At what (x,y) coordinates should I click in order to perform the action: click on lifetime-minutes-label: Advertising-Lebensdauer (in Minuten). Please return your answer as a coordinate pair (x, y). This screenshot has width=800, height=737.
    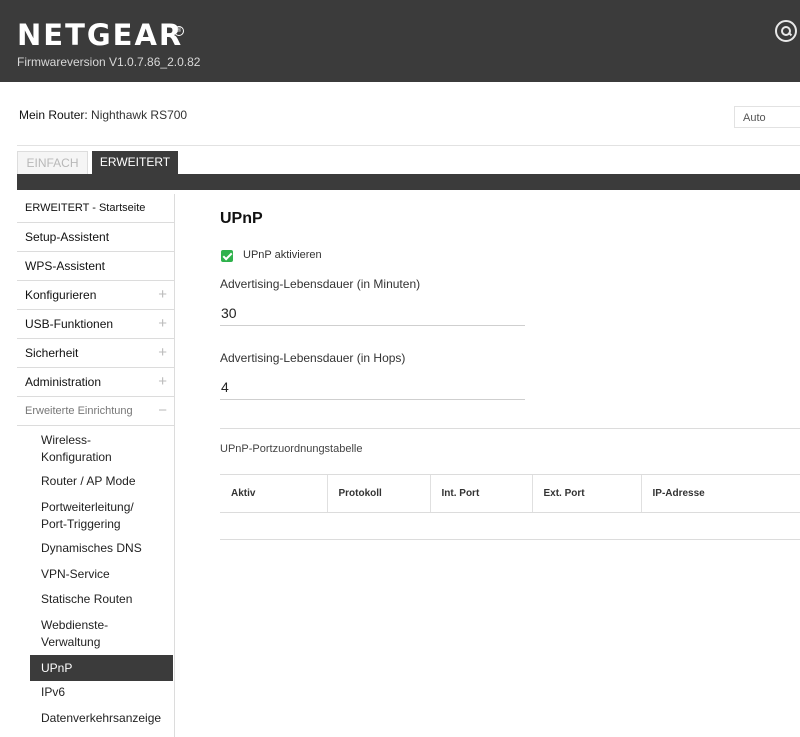
    Looking at the image, I should click on (320, 284).